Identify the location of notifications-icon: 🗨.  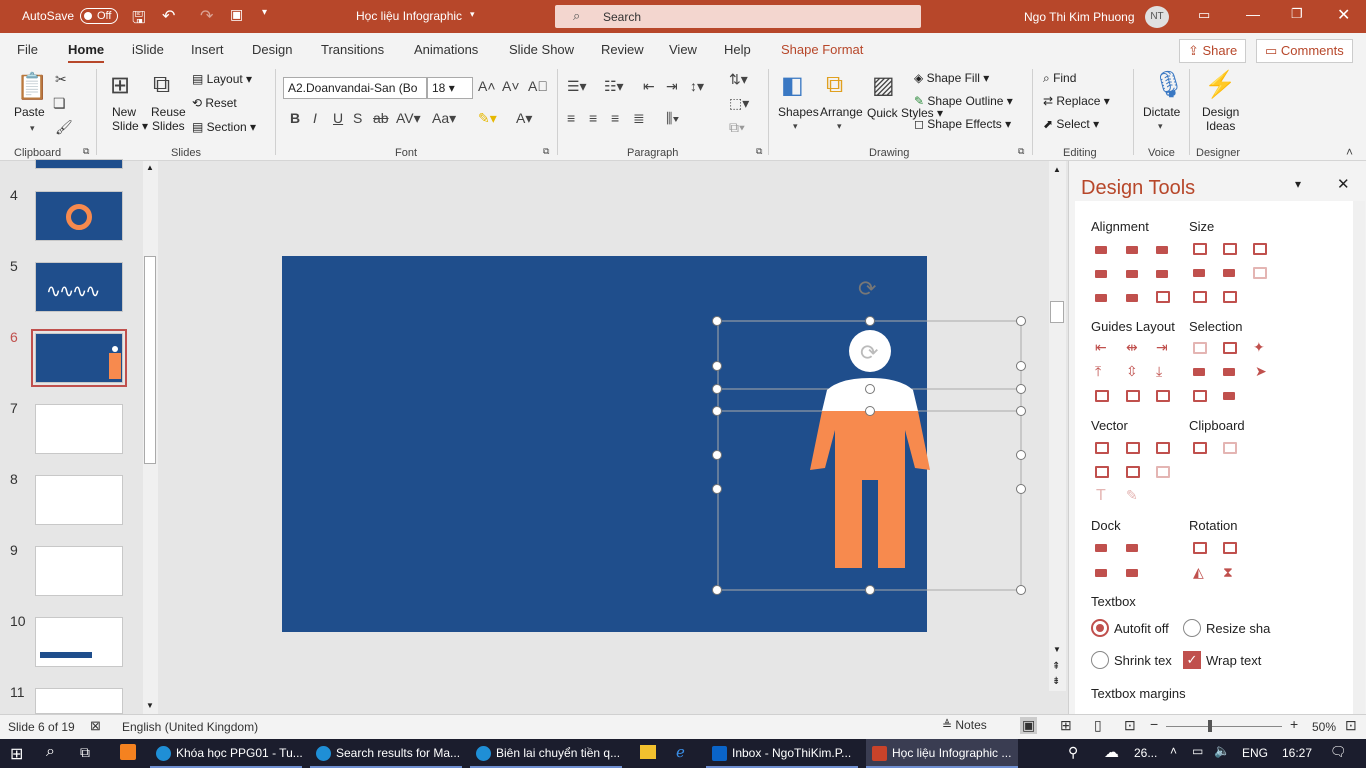
(1338, 752).